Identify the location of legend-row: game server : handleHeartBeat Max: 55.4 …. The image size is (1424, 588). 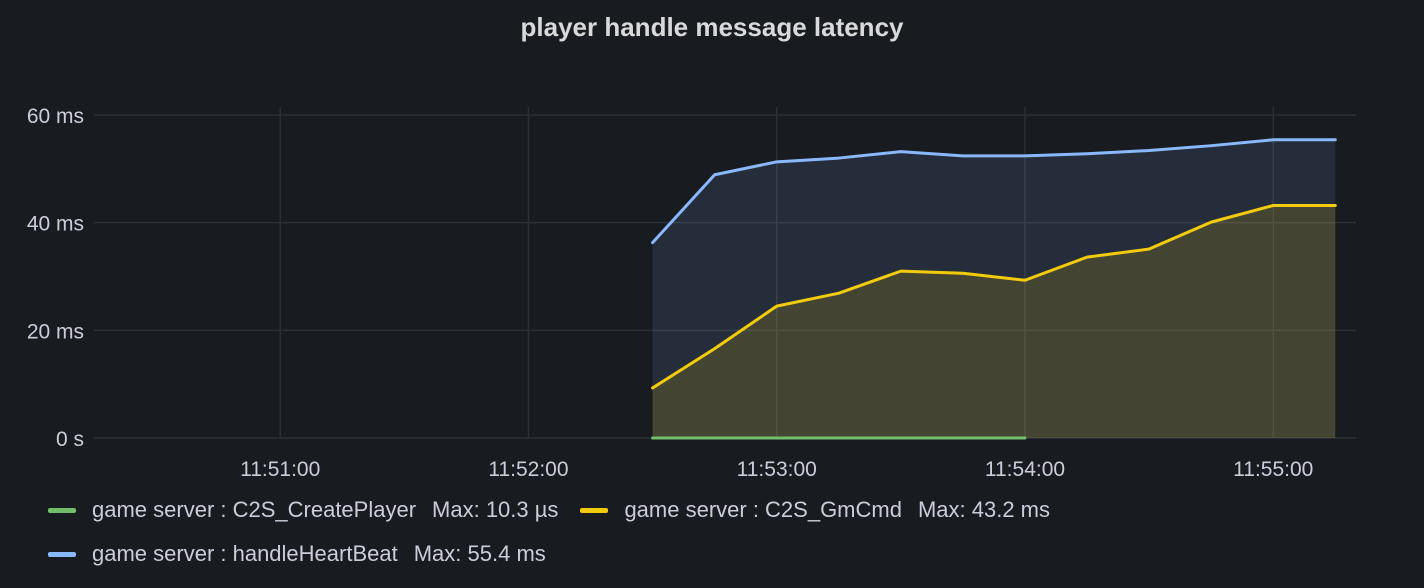
(728, 554).